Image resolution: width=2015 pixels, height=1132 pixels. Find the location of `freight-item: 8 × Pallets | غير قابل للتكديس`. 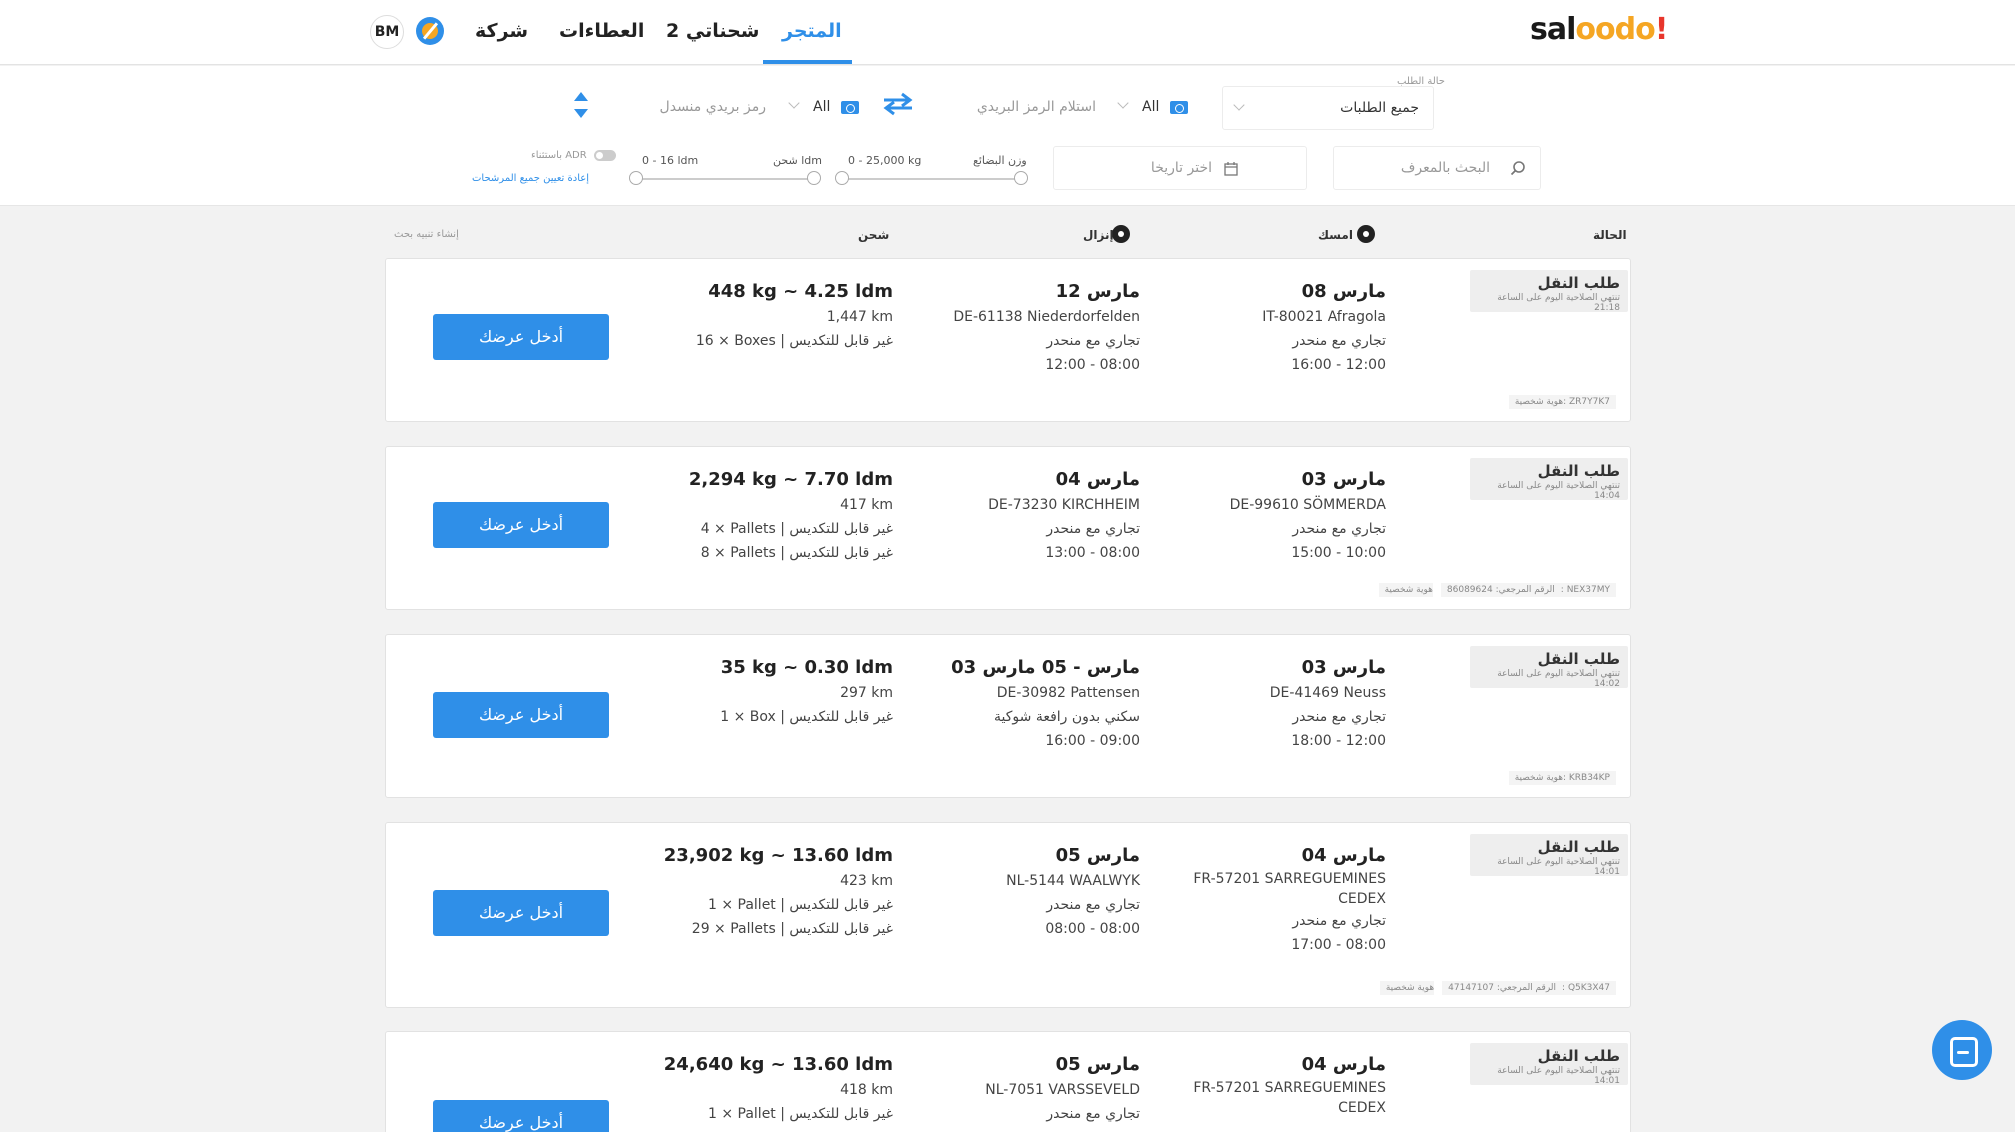

freight-item: 8 × Pallets | غير قابل للتكديس is located at coordinates (796, 553).